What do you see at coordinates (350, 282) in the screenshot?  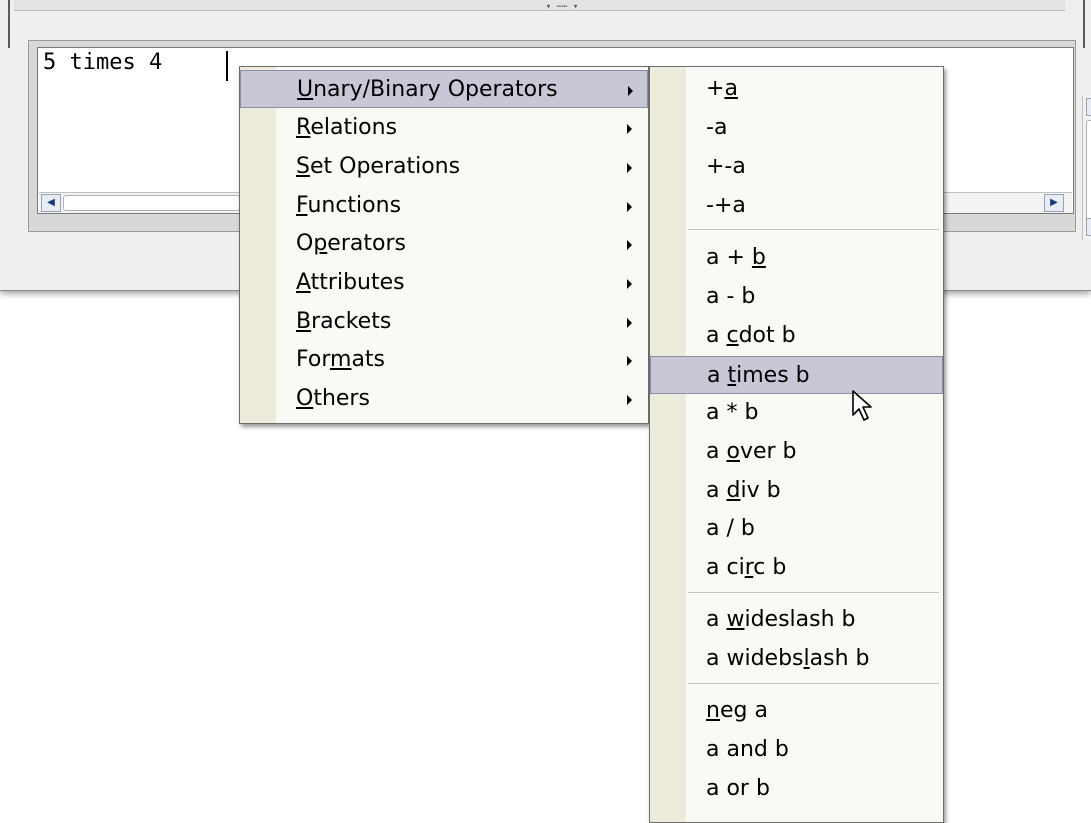 I see `menu-item-attributes-label: Attributes` at bounding box center [350, 282].